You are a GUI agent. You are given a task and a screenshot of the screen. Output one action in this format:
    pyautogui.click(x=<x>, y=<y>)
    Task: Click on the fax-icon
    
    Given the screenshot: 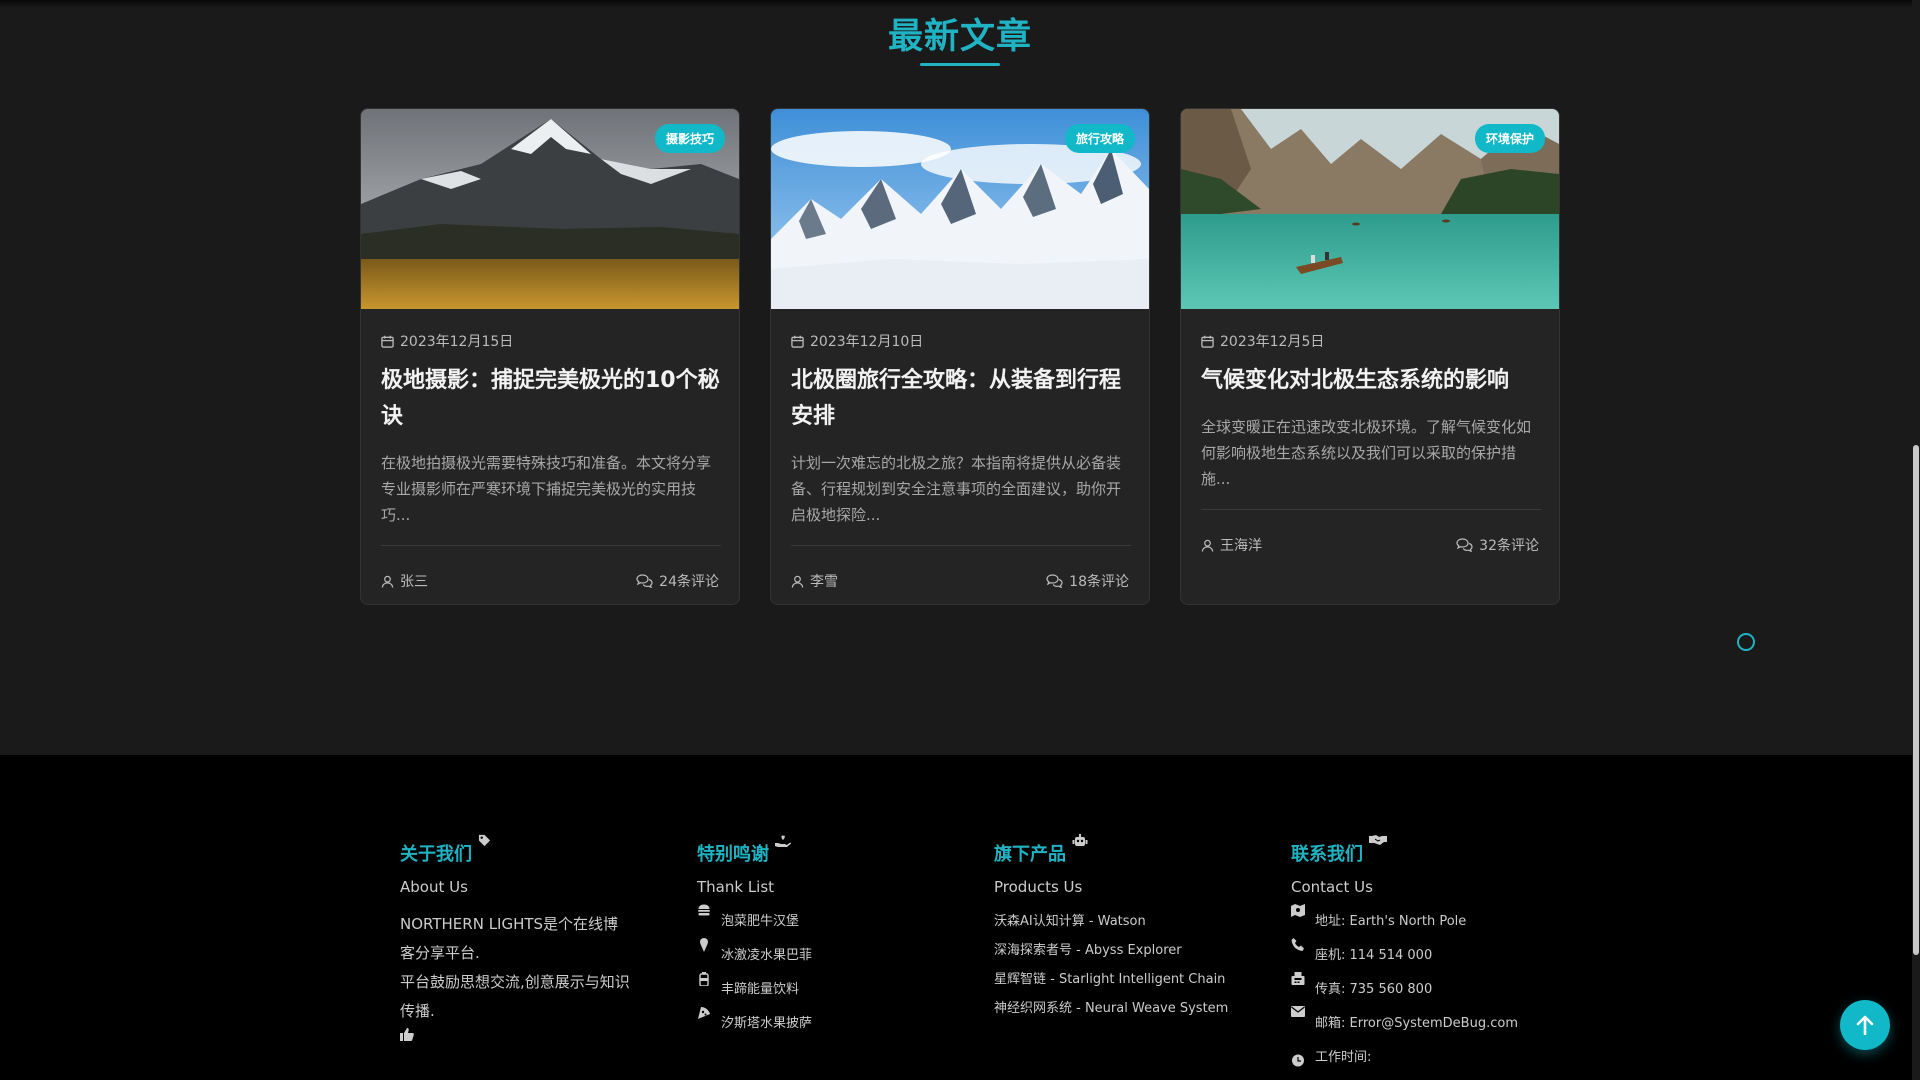 What is the action you would take?
    pyautogui.click(x=1298, y=978)
    